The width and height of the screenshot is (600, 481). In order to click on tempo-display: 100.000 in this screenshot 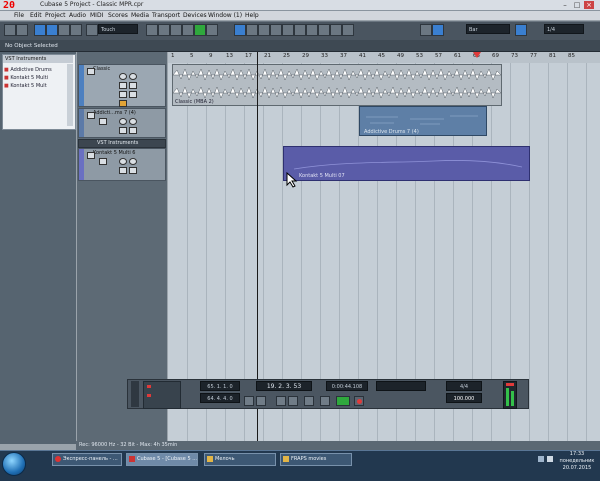, I will do `click(464, 398)`.